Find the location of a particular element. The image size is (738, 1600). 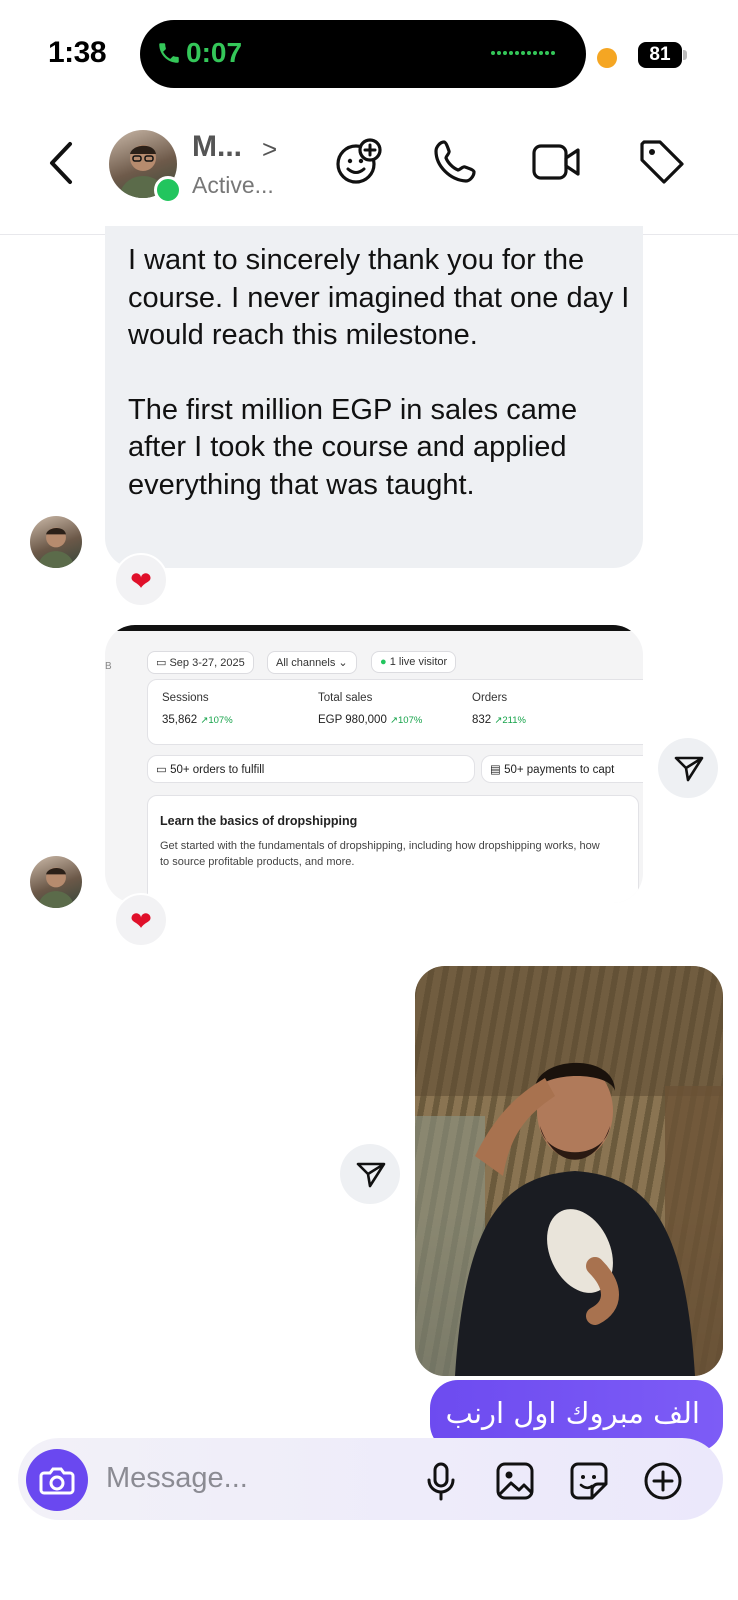

channels-text: All channels is located at coordinates (306, 663).